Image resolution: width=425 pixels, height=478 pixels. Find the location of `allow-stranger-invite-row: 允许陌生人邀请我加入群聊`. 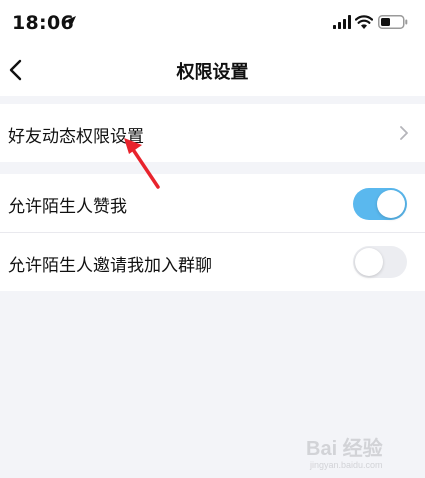

allow-stranger-invite-row: 允许陌生人邀请我加入群聊 is located at coordinates (212, 262).